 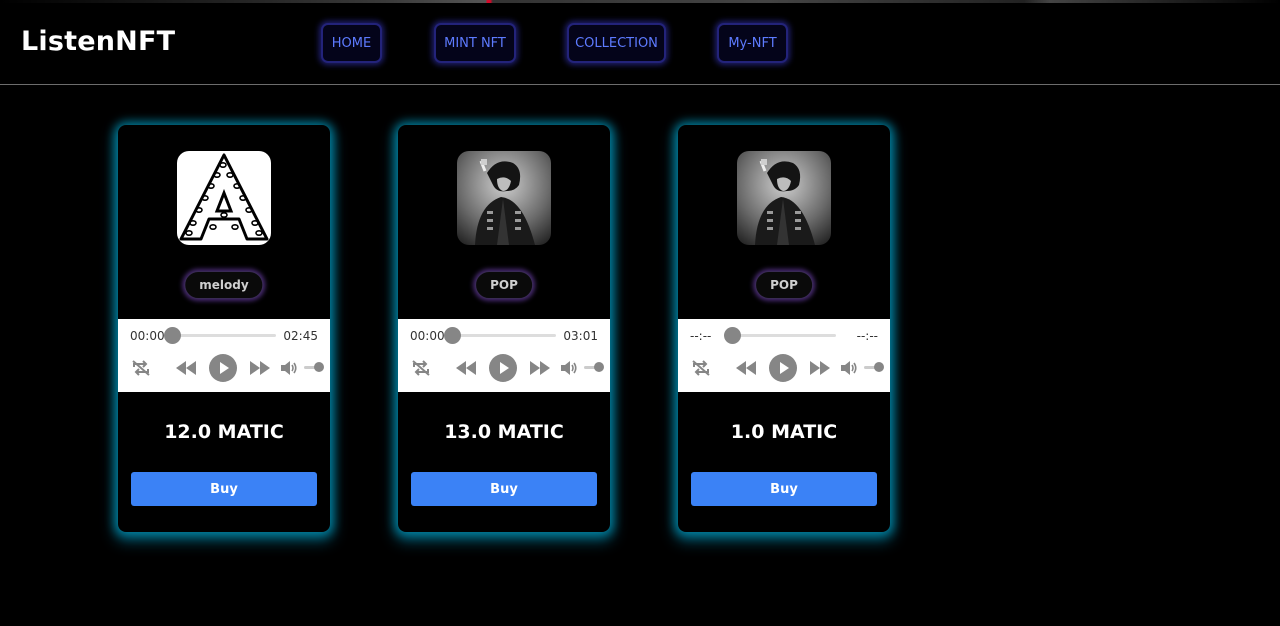 What do you see at coordinates (616, 43) in the screenshot?
I see `nav-collection-button: COLLECTION` at bounding box center [616, 43].